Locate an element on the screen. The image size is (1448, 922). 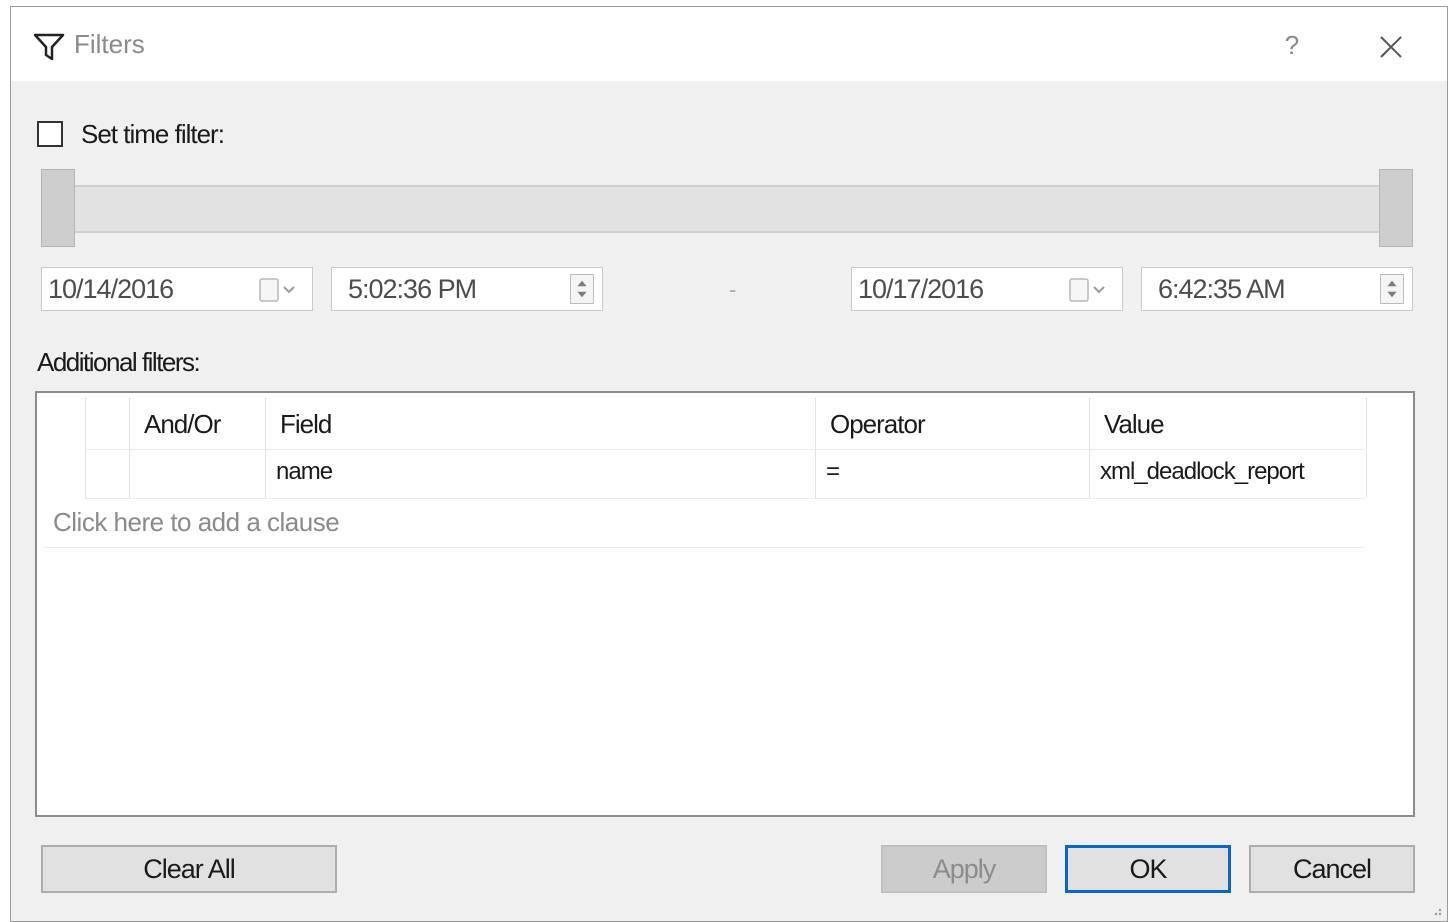
cancel-button: Cancel is located at coordinates (1332, 869).